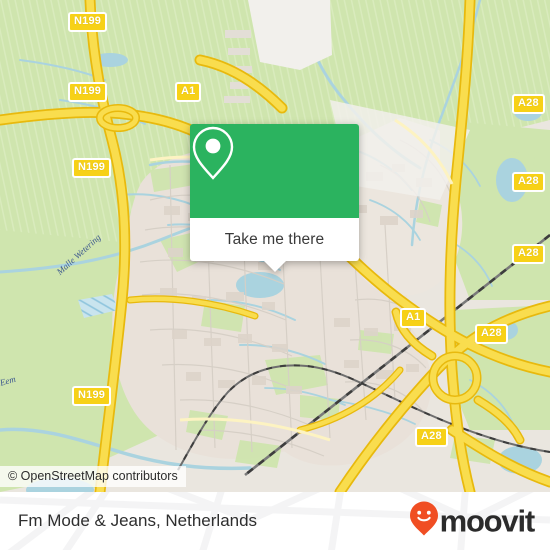 This screenshot has width=550, height=550. I want to click on moovit-logo: moovit, so click(472, 521).